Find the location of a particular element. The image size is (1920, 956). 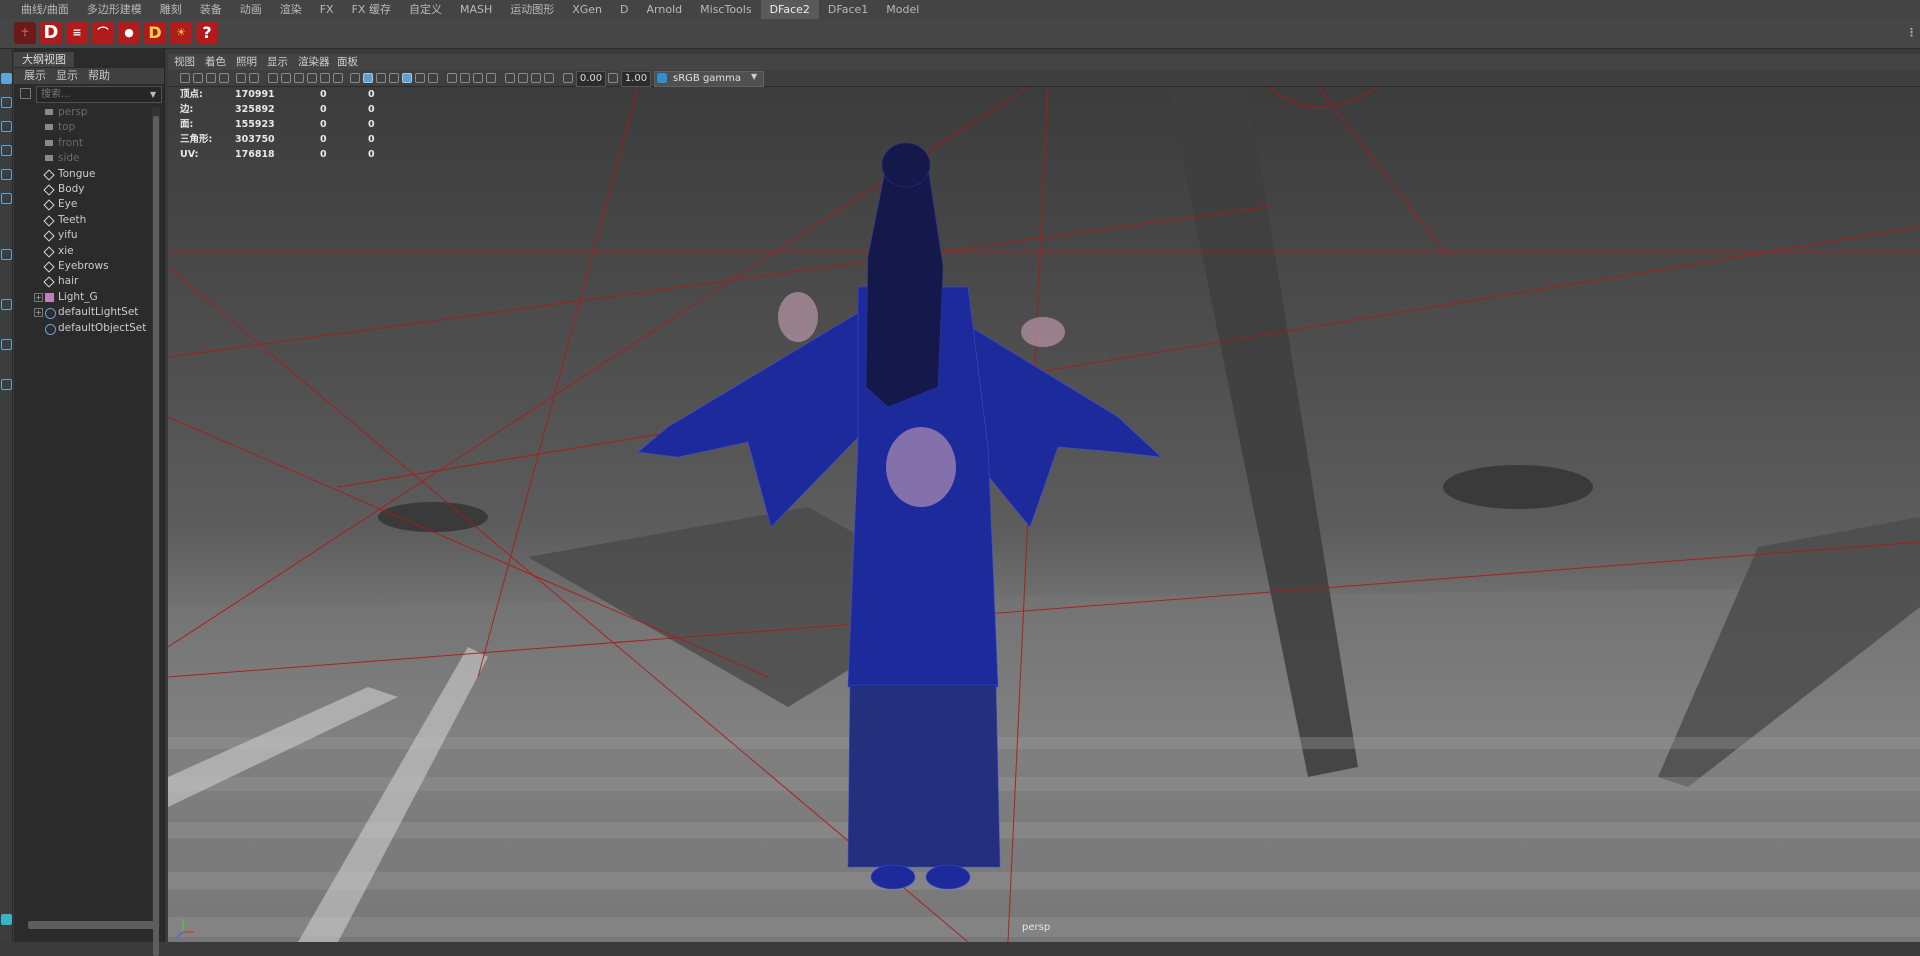

paint-select-icon is located at coordinates (6, 126).